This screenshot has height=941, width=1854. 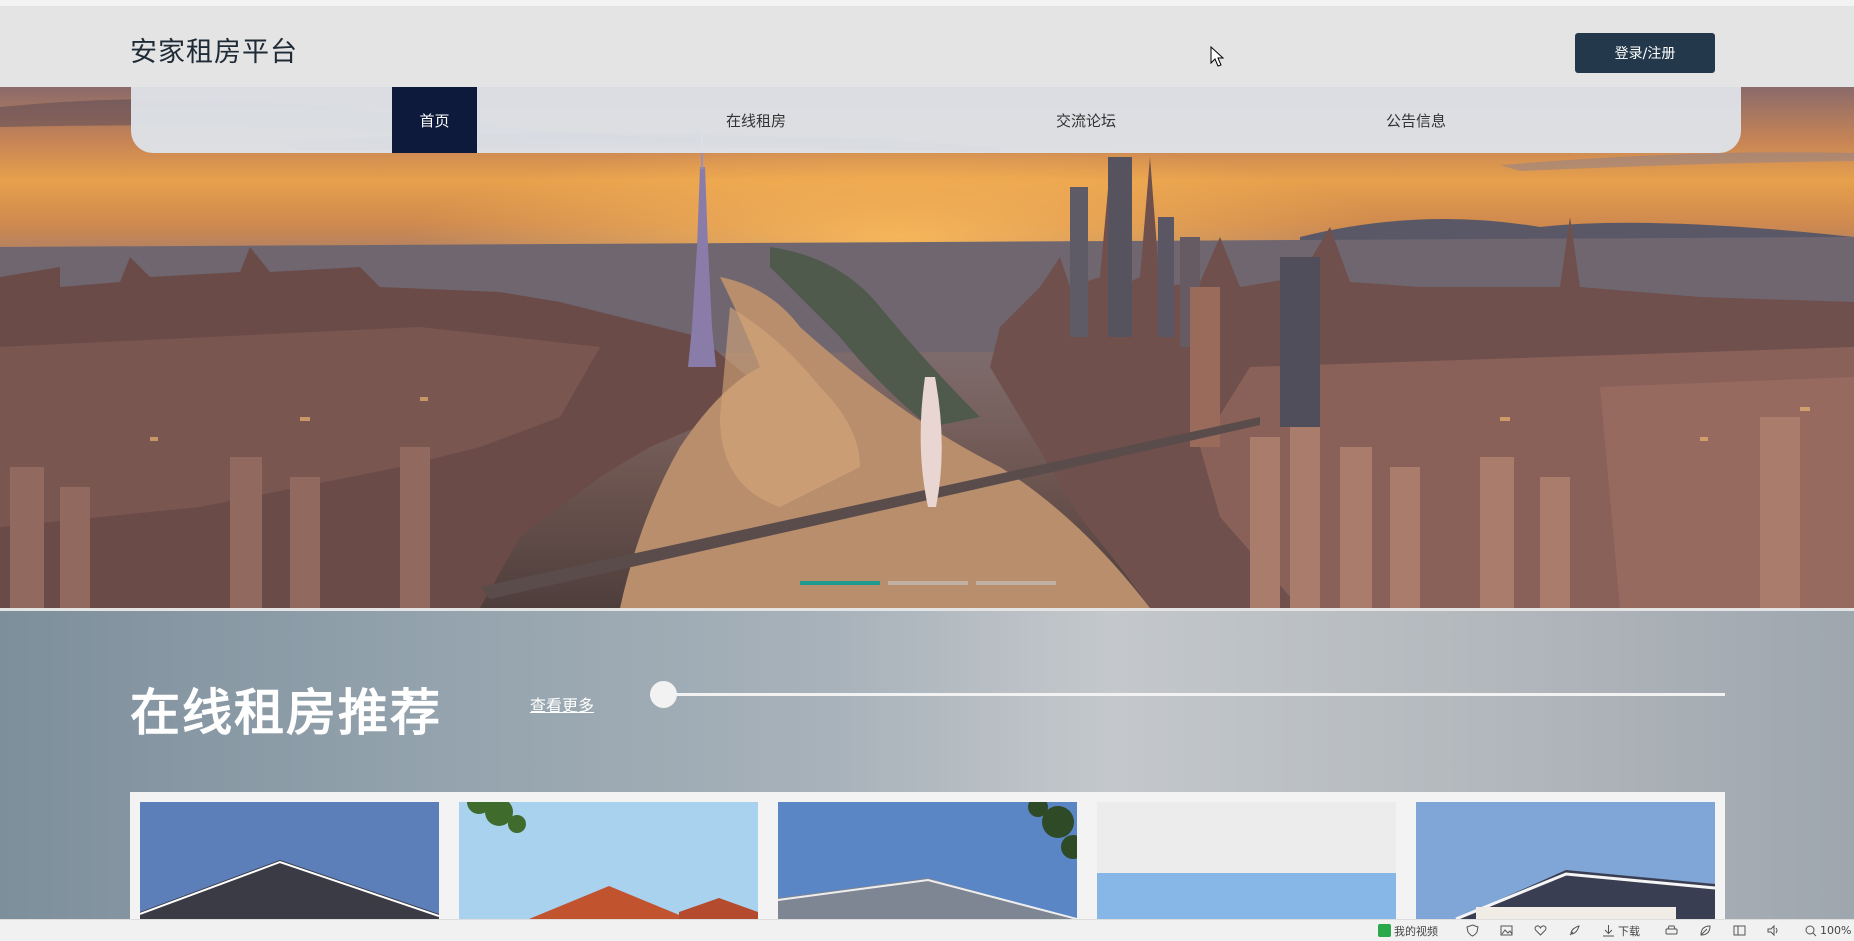 What do you see at coordinates (1705, 930) in the screenshot?
I see `leaf-icon` at bounding box center [1705, 930].